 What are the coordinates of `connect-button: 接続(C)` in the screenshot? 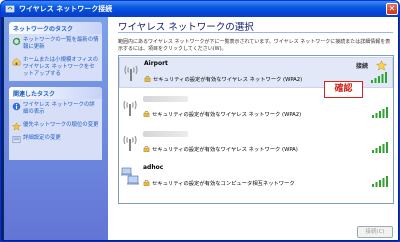 It's located at (375, 232).